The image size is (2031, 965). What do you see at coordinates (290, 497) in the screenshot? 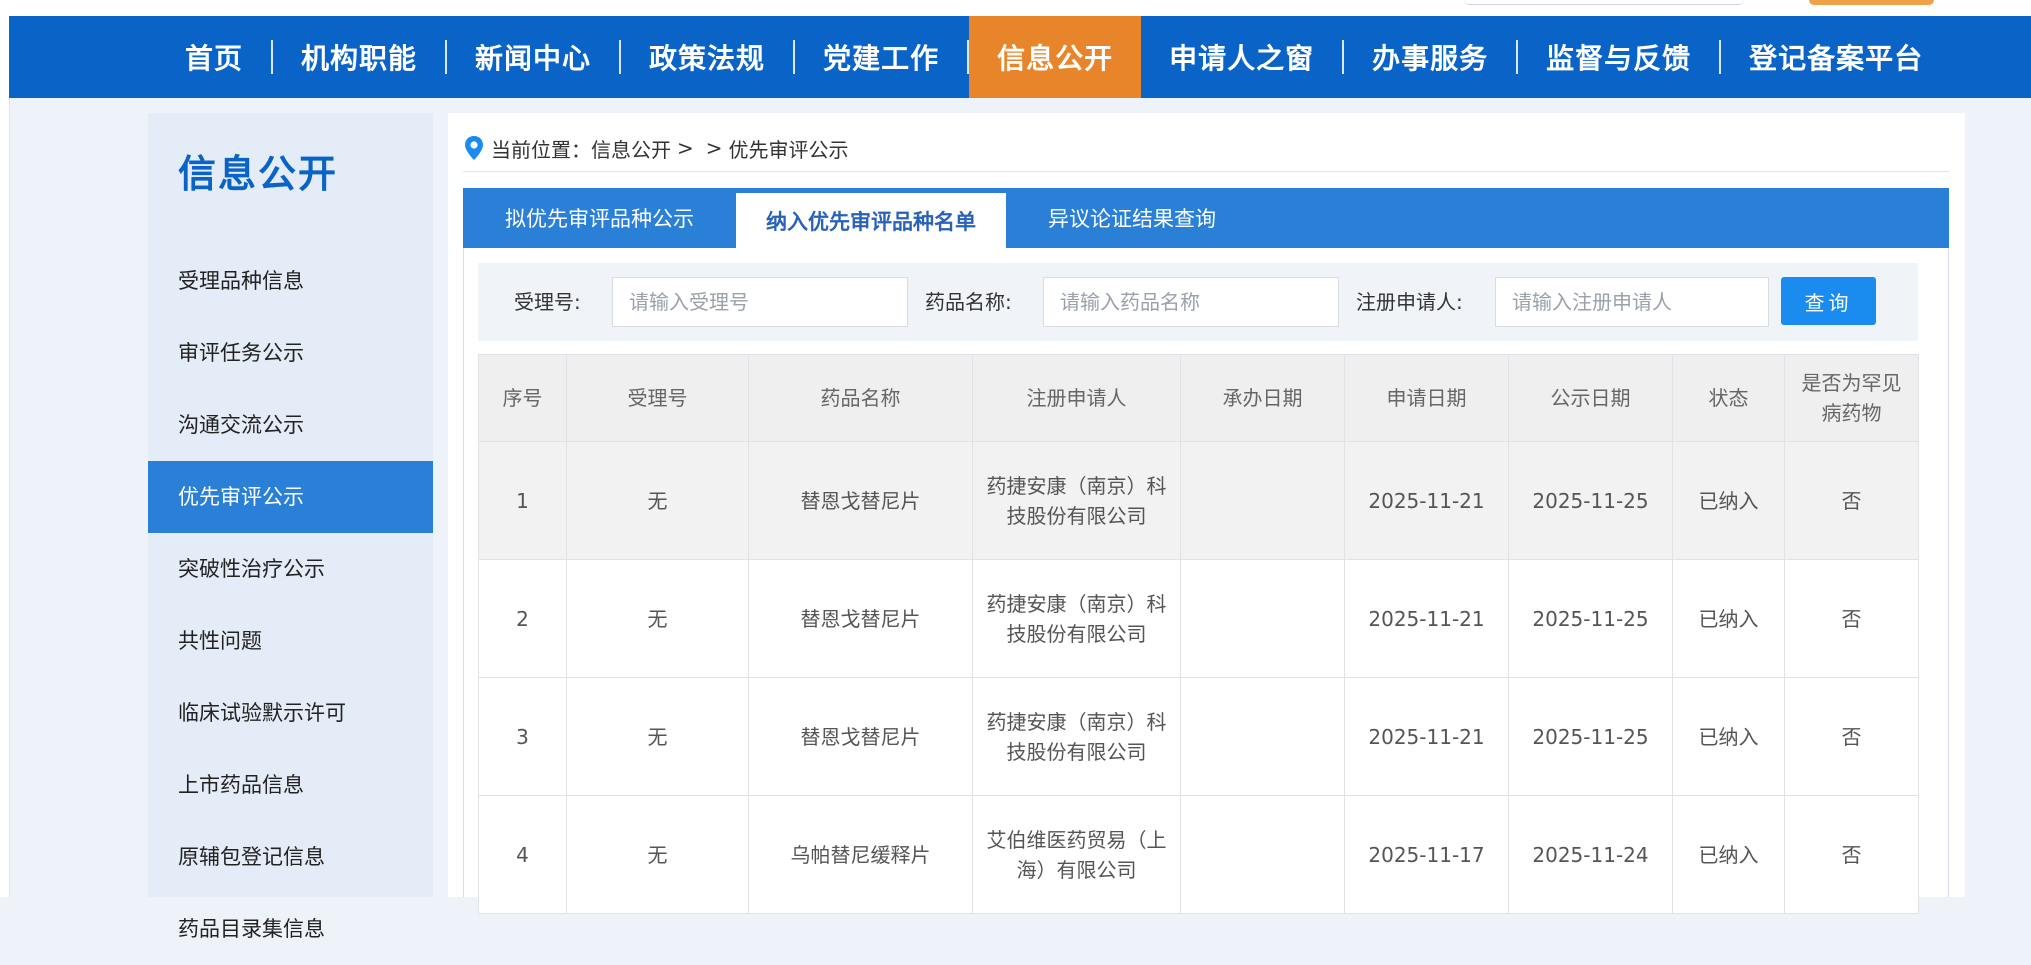
I see `sidebar-item-priority-review: 优先审评公示` at bounding box center [290, 497].